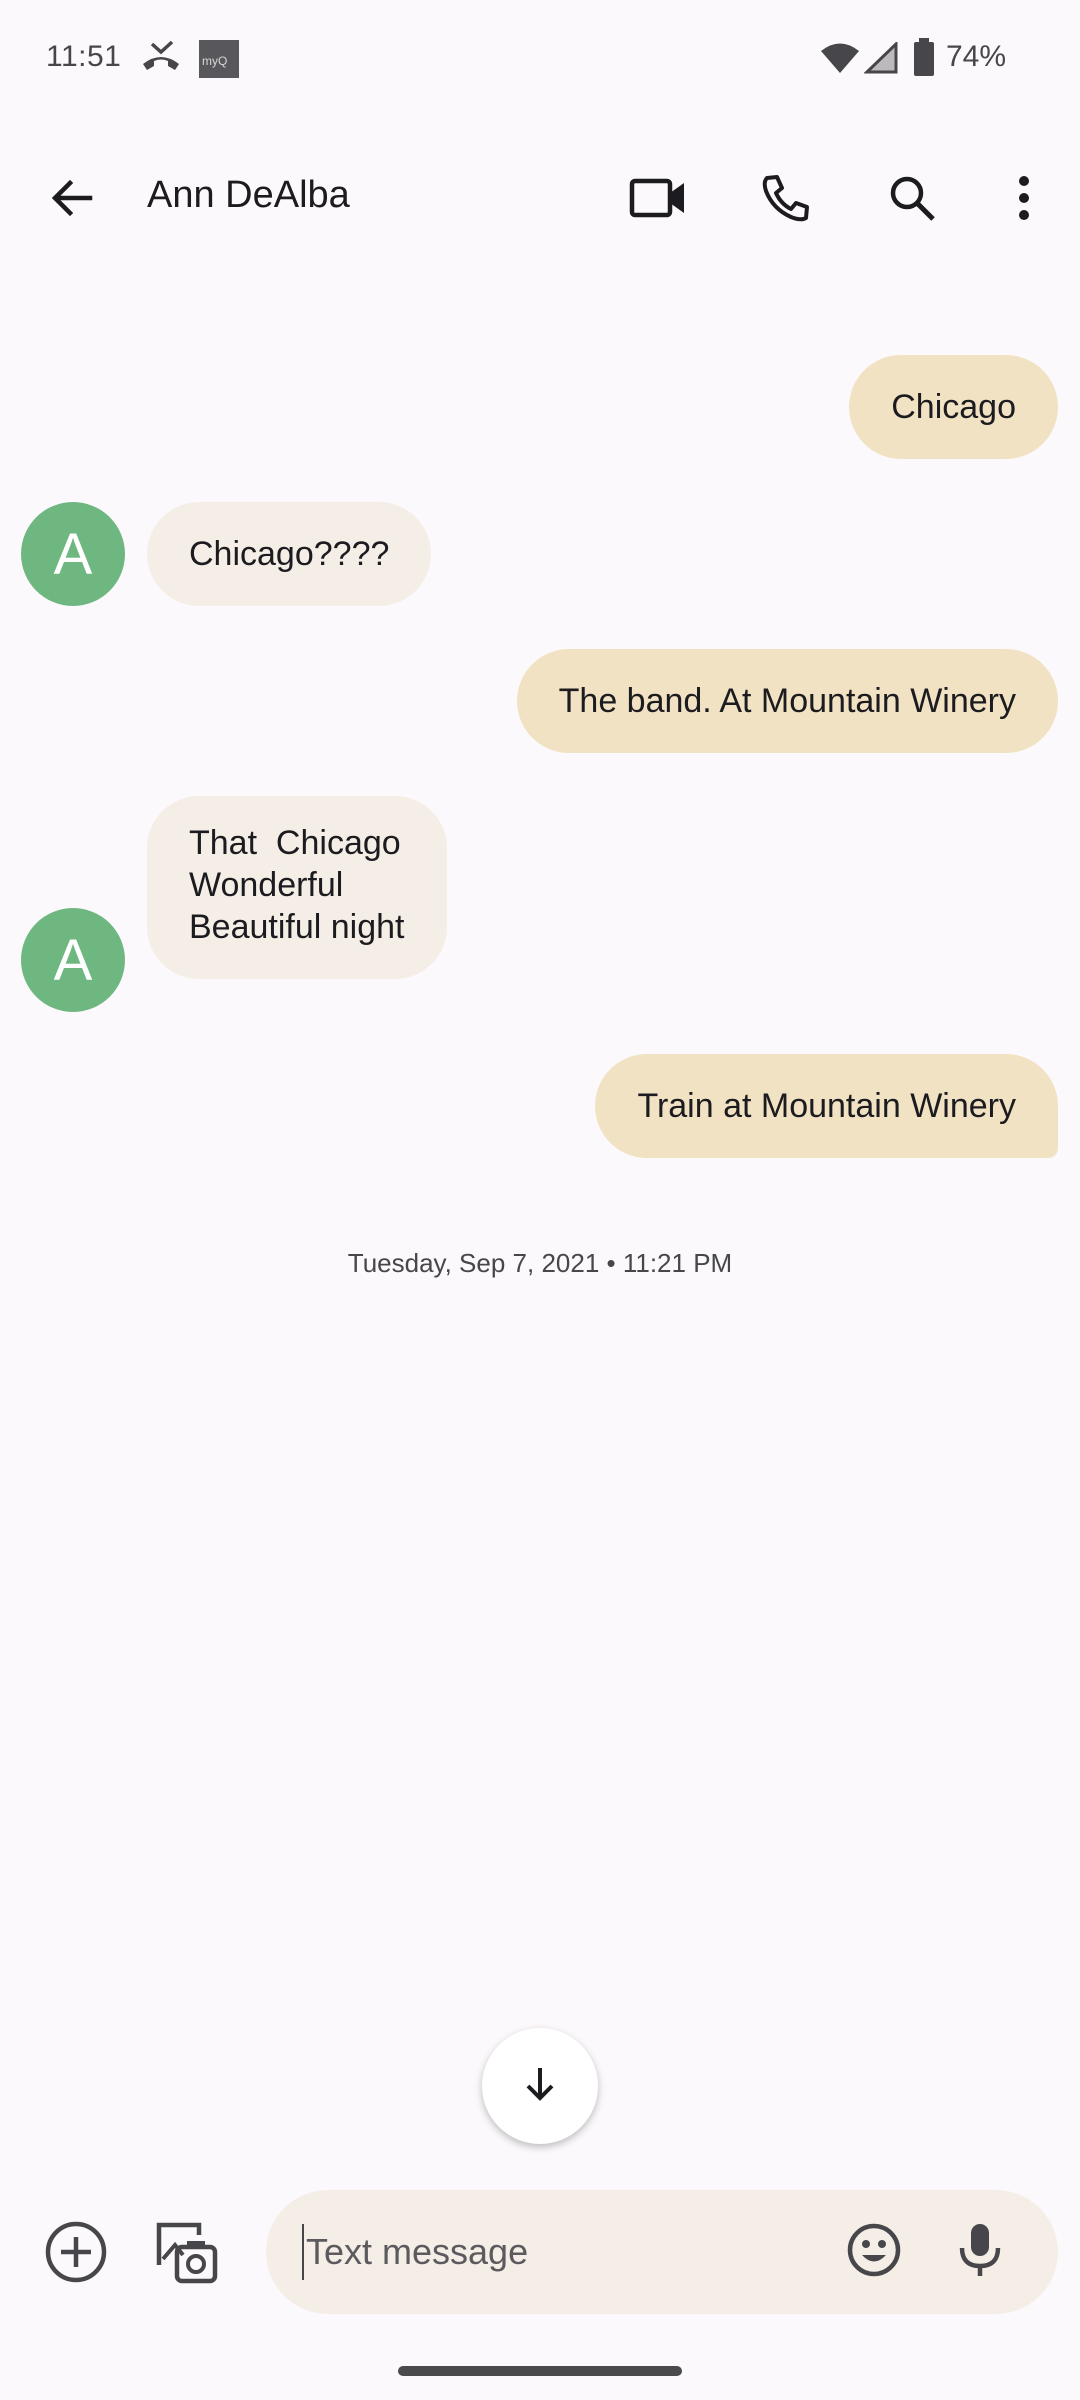 The height and width of the screenshot is (2400, 1080). What do you see at coordinates (840, 60) in the screenshot?
I see `wifi-icon` at bounding box center [840, 60].